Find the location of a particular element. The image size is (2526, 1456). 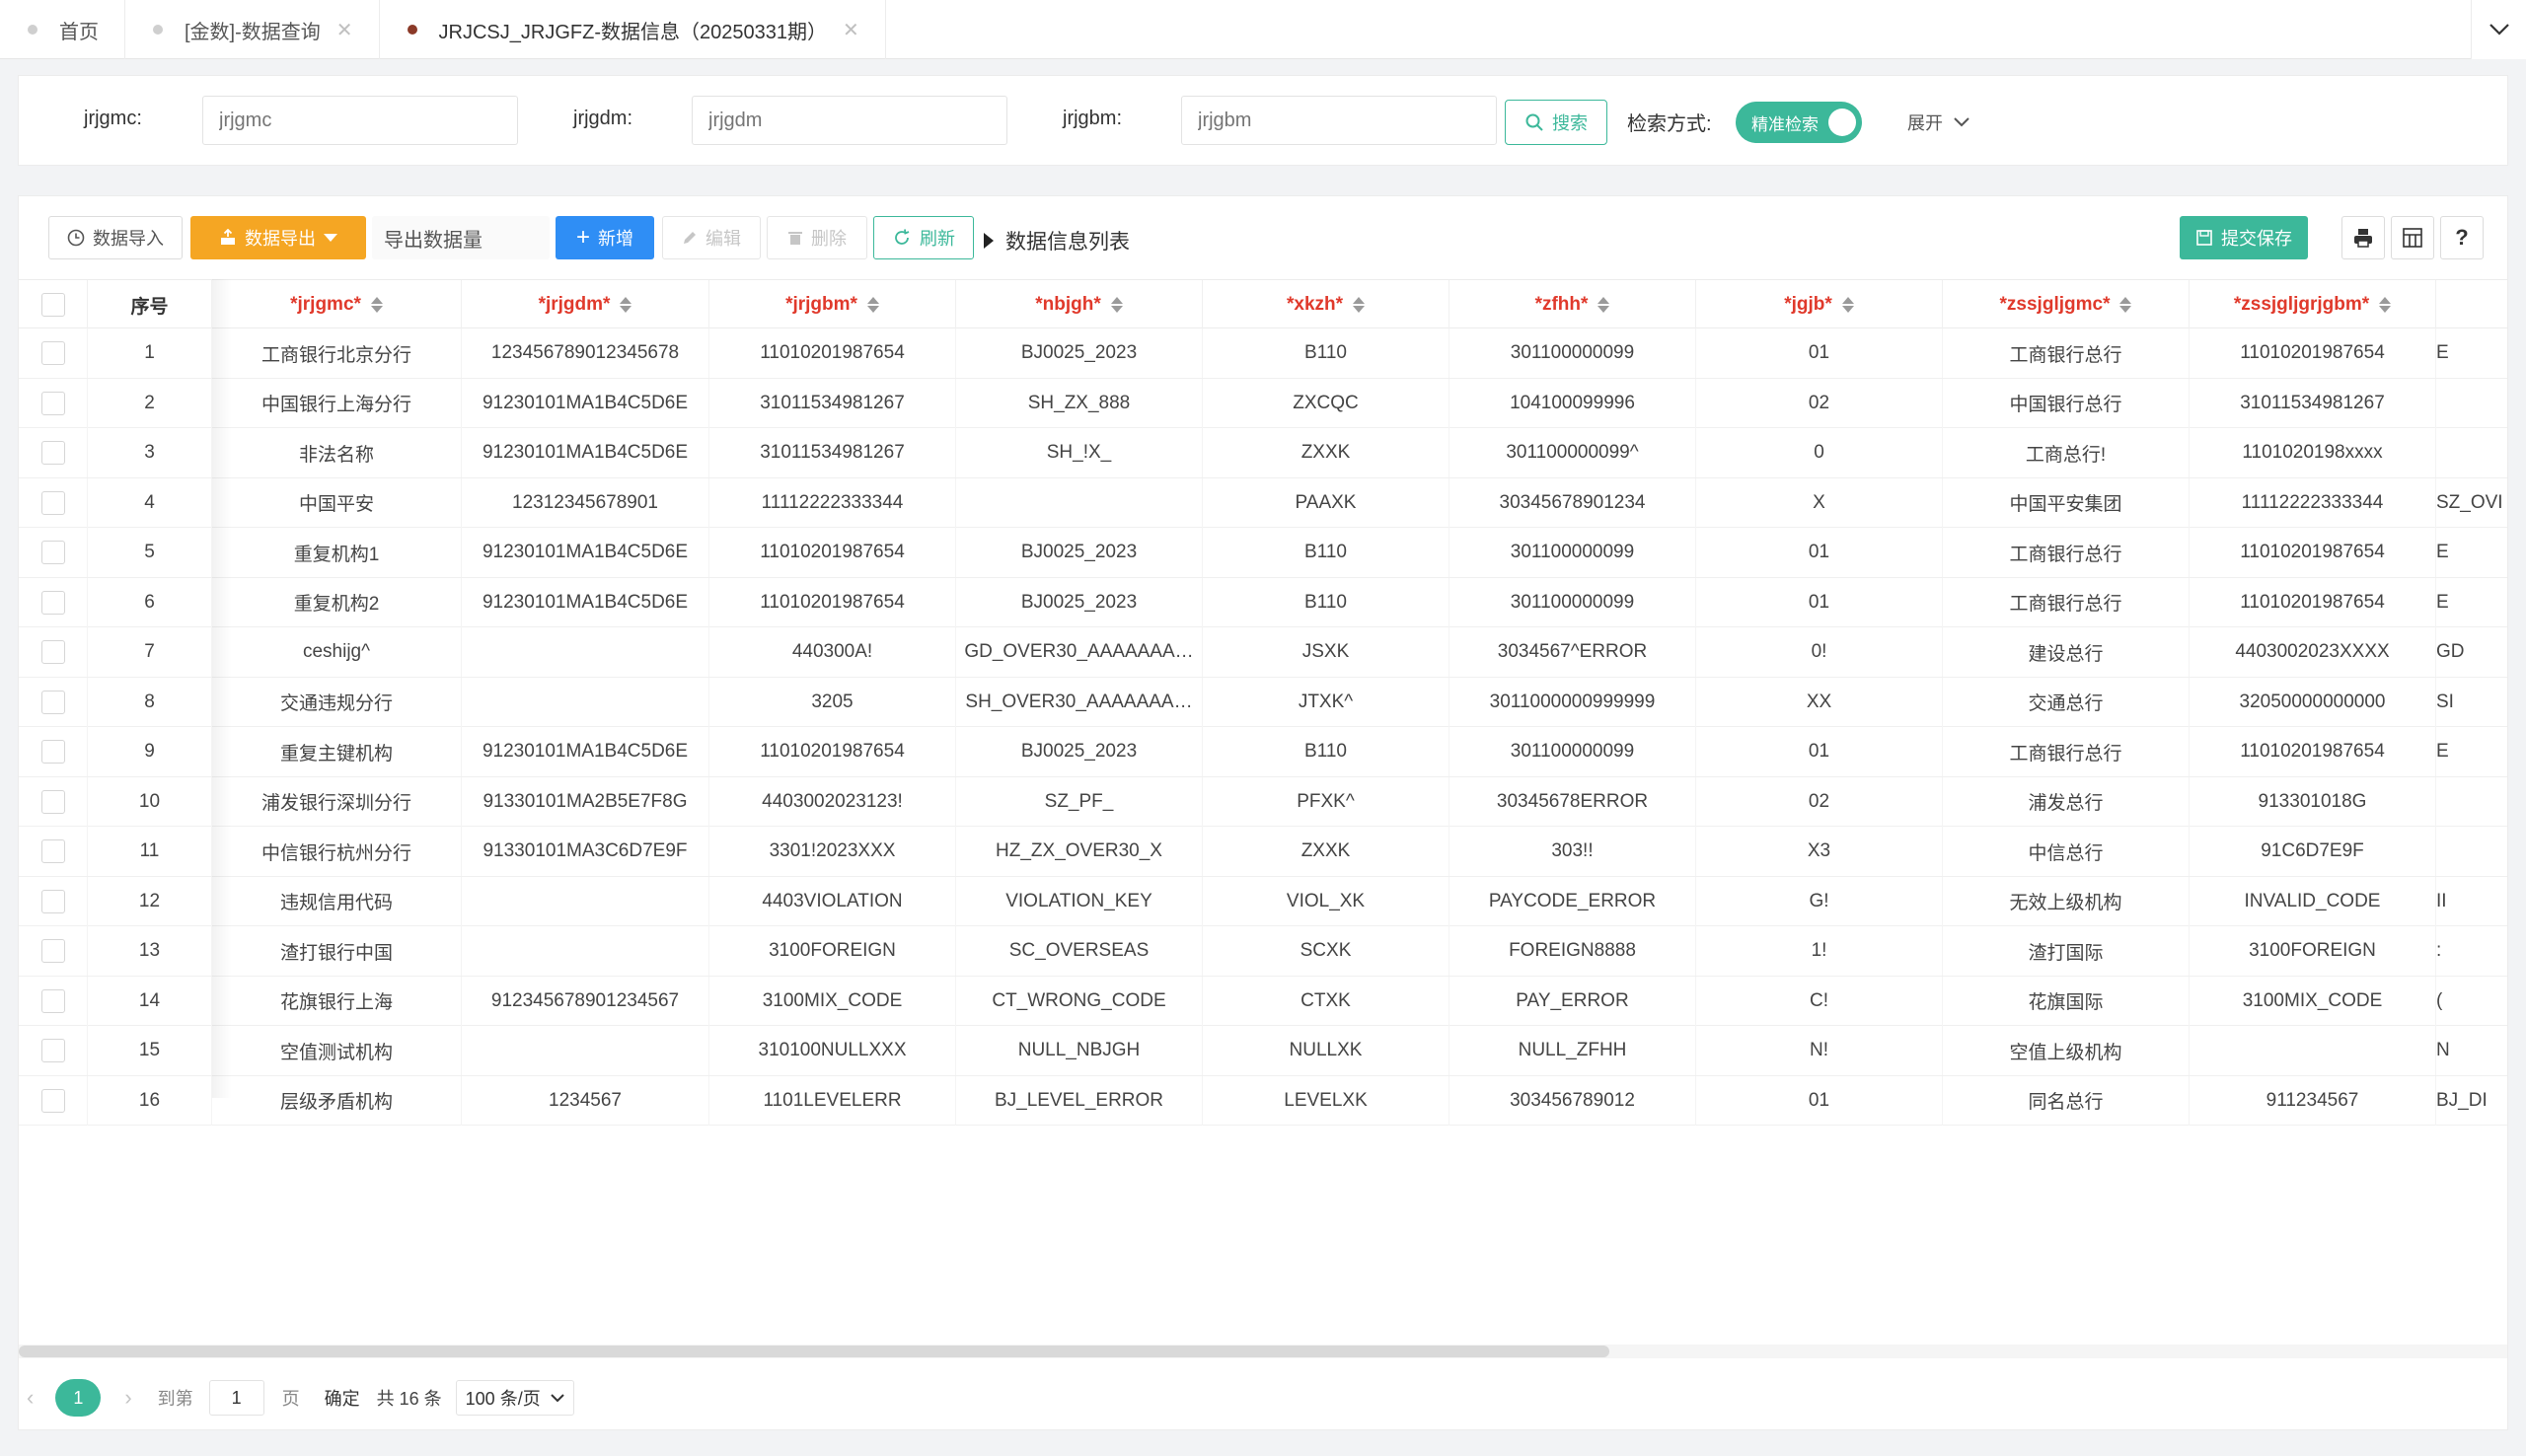

scrollbar-thumb is located at coordinates (814, 1351).